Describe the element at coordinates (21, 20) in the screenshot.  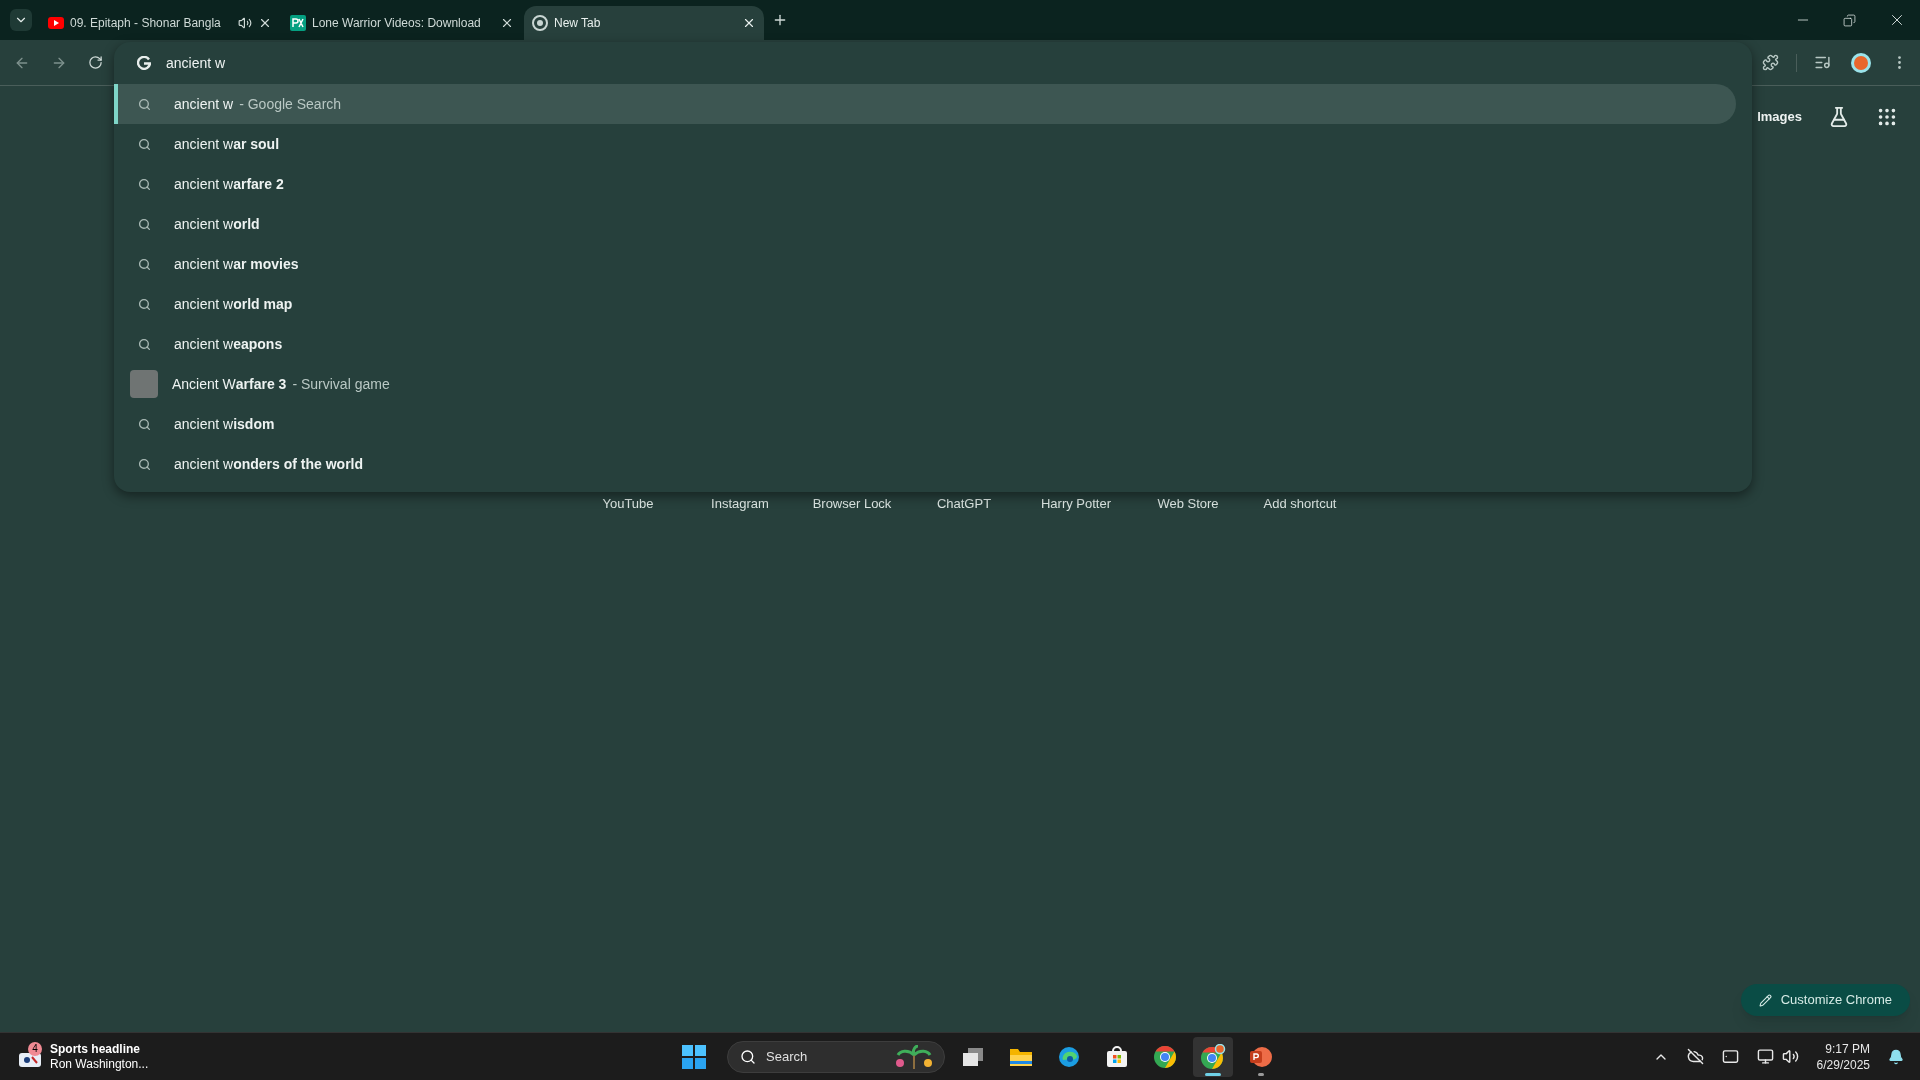
I see `tab-search-button` at that location.